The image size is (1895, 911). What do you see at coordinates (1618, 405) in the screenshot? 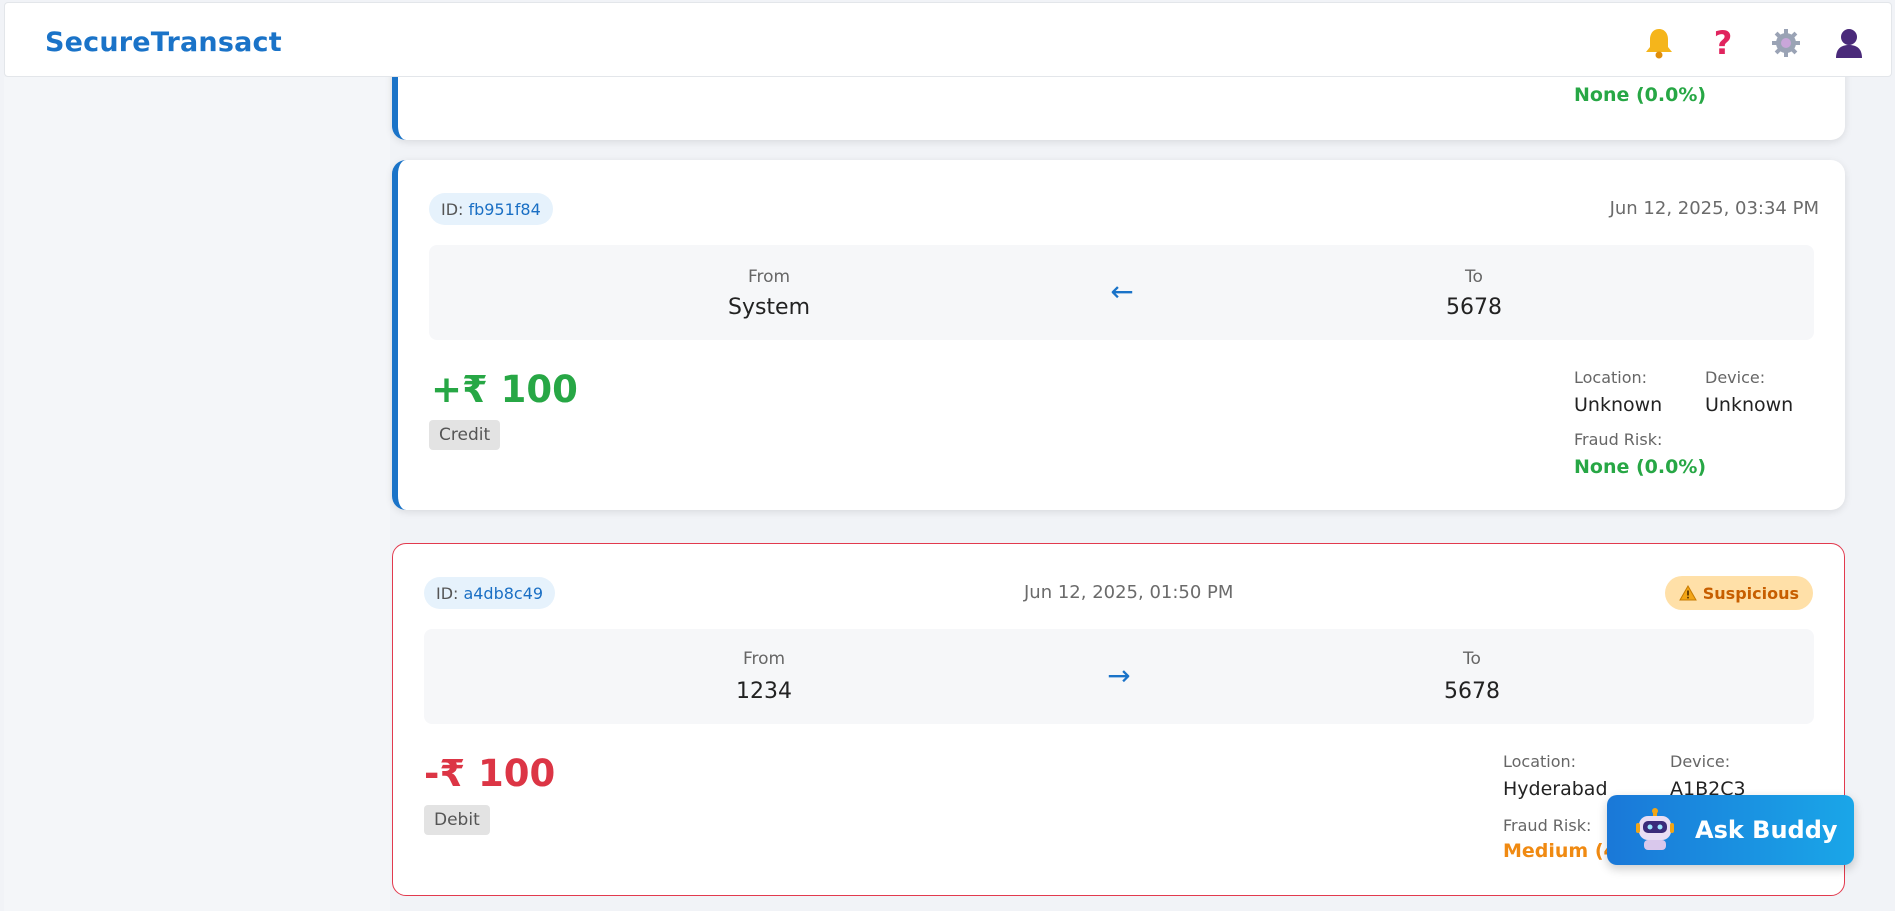
I see `location-value: Unknown` at bounding box center [1618, 405].